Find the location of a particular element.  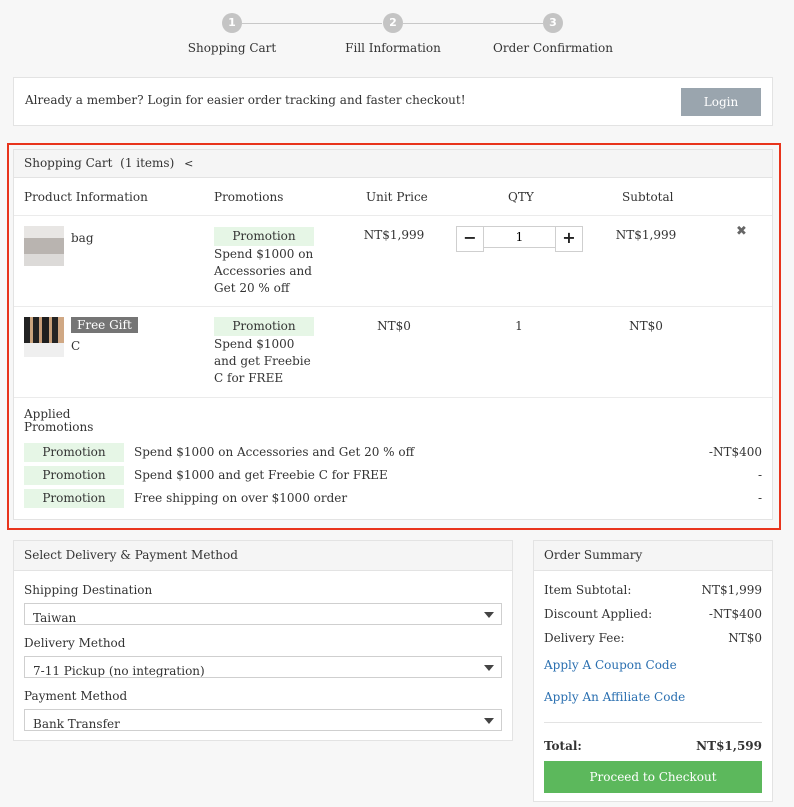

applied-promotion-description: Free shipping on over $1000 order is located at coordinates (241, 498).